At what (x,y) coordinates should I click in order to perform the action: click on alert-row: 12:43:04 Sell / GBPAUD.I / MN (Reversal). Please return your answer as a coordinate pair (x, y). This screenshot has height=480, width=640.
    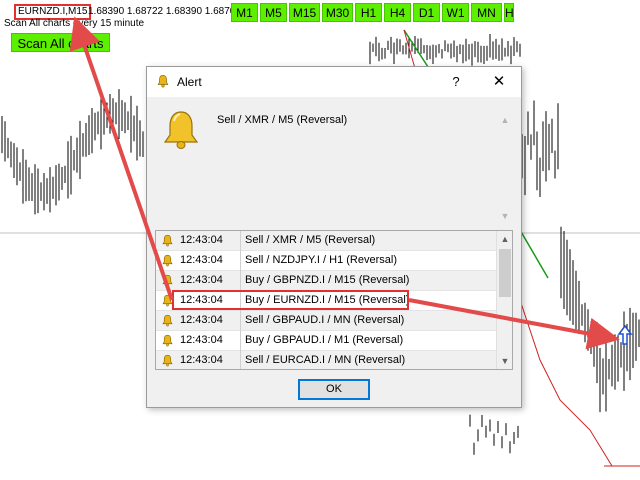
    Looking at the image, I should click on (326, 321).